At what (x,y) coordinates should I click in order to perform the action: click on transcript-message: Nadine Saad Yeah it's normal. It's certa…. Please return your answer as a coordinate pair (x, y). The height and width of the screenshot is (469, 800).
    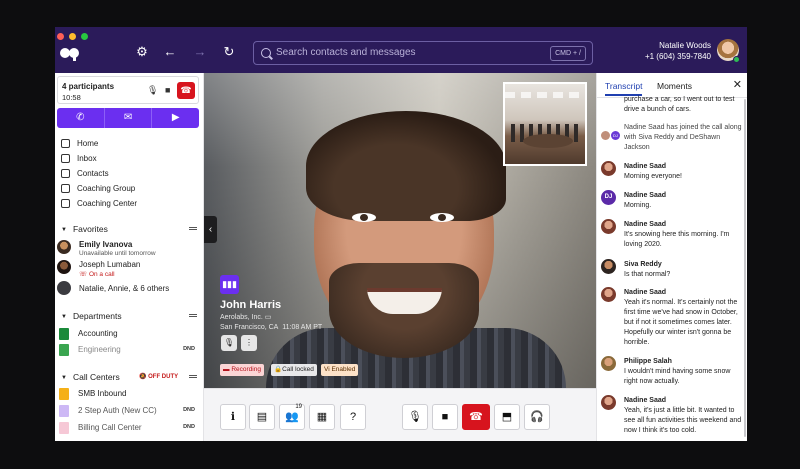
    Looking at the image, I should click on (671, 319).